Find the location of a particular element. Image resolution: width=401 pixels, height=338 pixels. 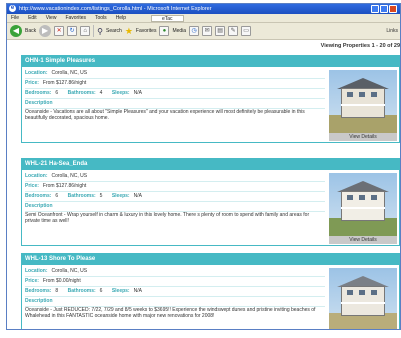

window-controls is located at coordinates (384, 9).